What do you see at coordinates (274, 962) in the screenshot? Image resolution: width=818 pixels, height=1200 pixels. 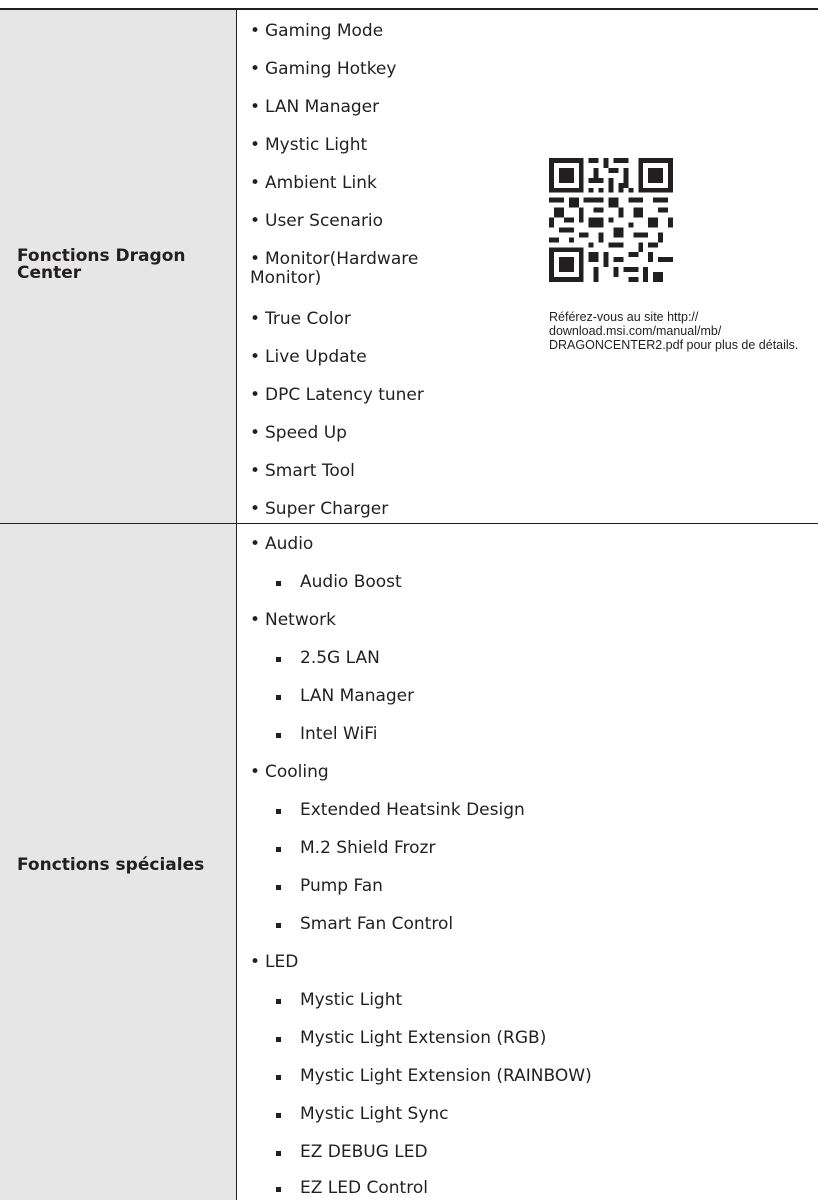 I see `list-item: • LED` at bounding box center [274, 962].